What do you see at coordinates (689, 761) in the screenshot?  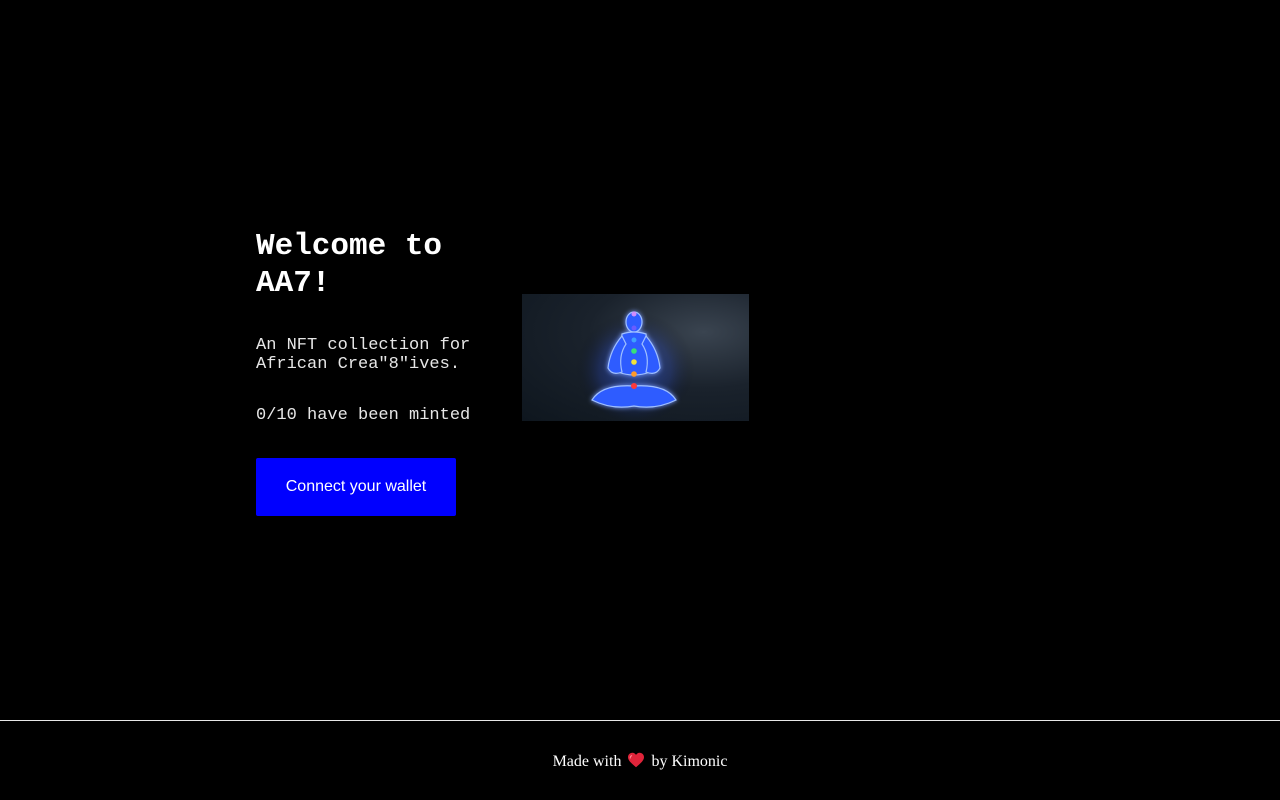 I see `footer-suffix: by Kimonic` at bounding box center [689, 761].